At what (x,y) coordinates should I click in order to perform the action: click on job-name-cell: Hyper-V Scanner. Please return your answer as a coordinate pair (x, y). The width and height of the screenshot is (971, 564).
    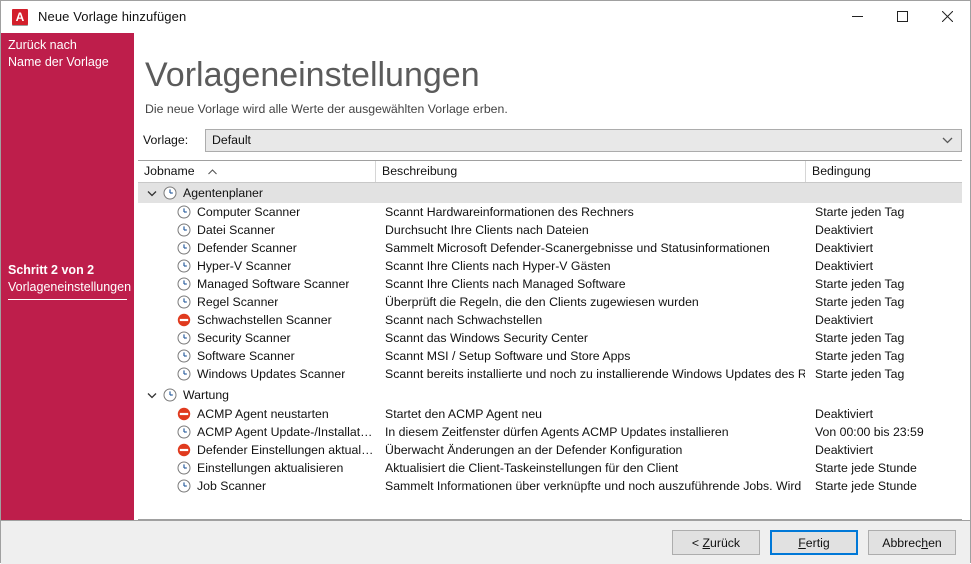
    Looking at the image, I should click on (256, 266).